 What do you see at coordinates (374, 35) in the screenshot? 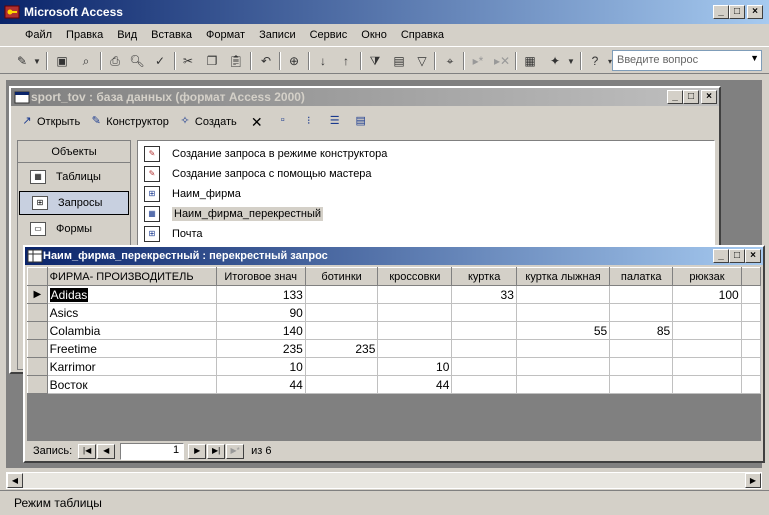
I see `menu-item: Окно` at bounding box center [374, 35].